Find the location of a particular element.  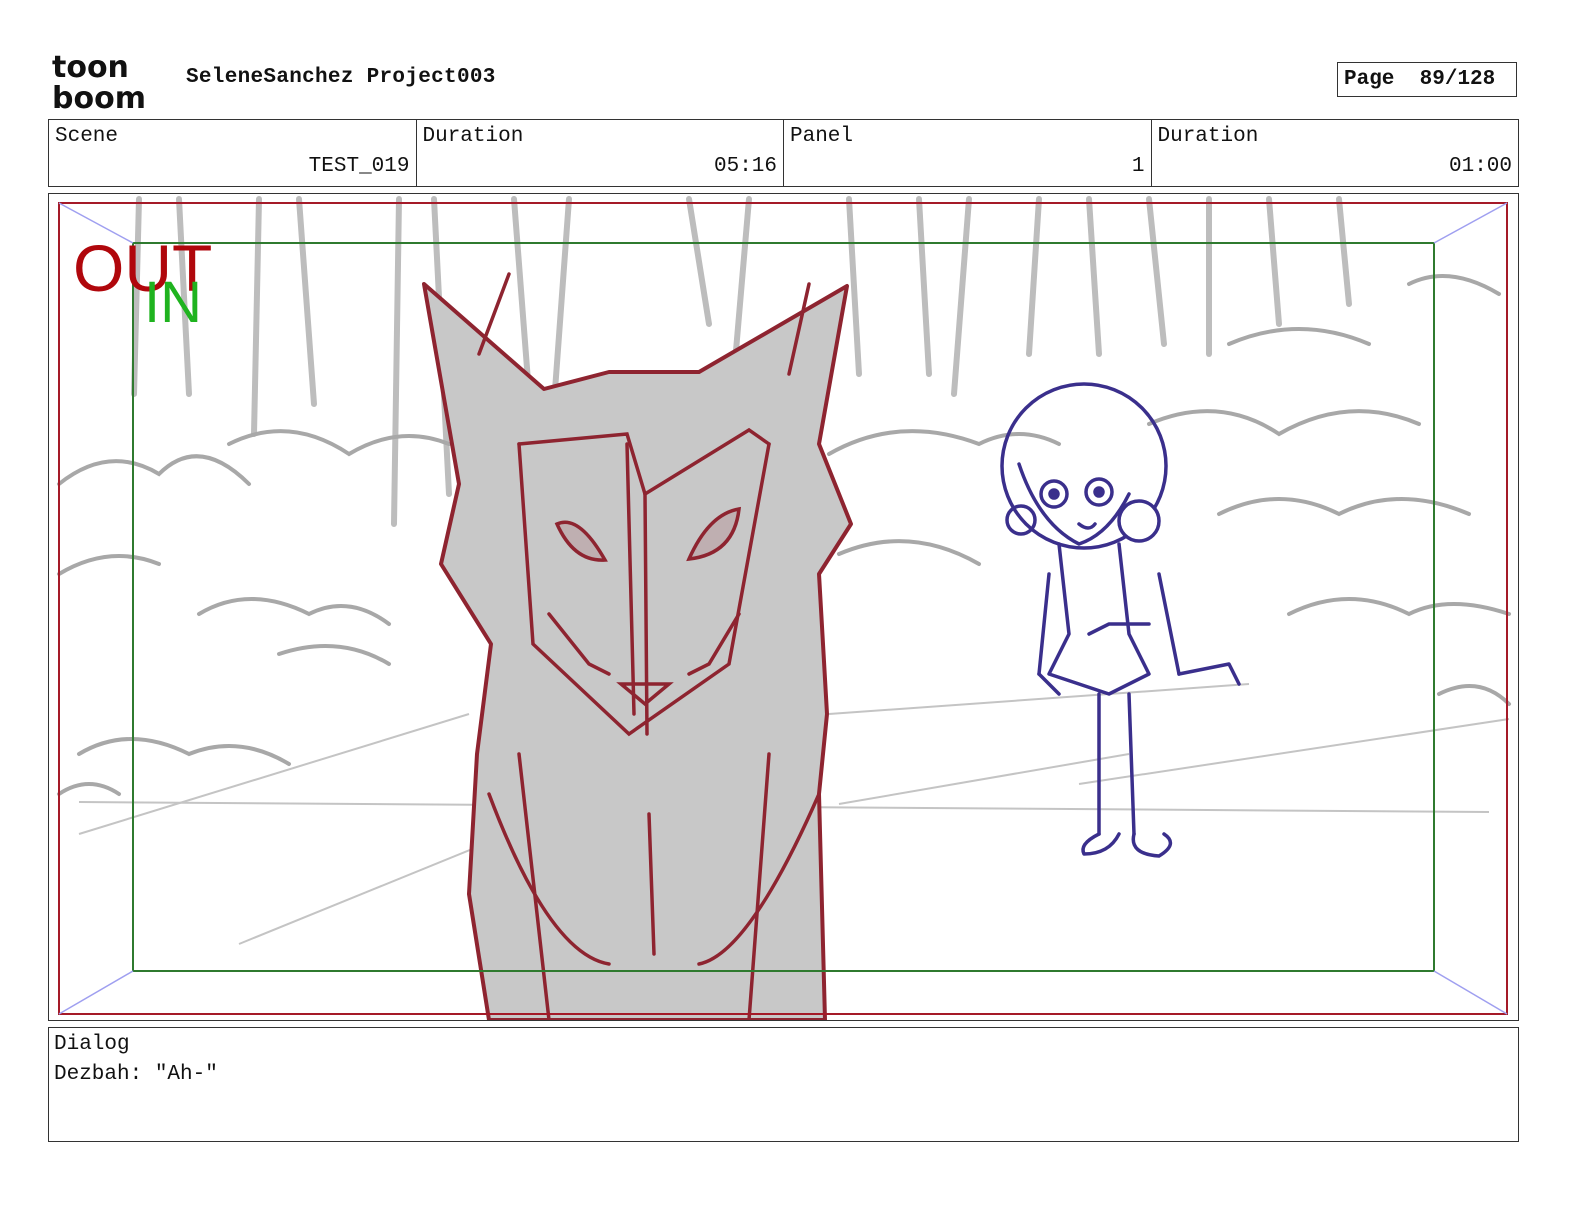

page-label: Page is located at coordinates (1369, 79).